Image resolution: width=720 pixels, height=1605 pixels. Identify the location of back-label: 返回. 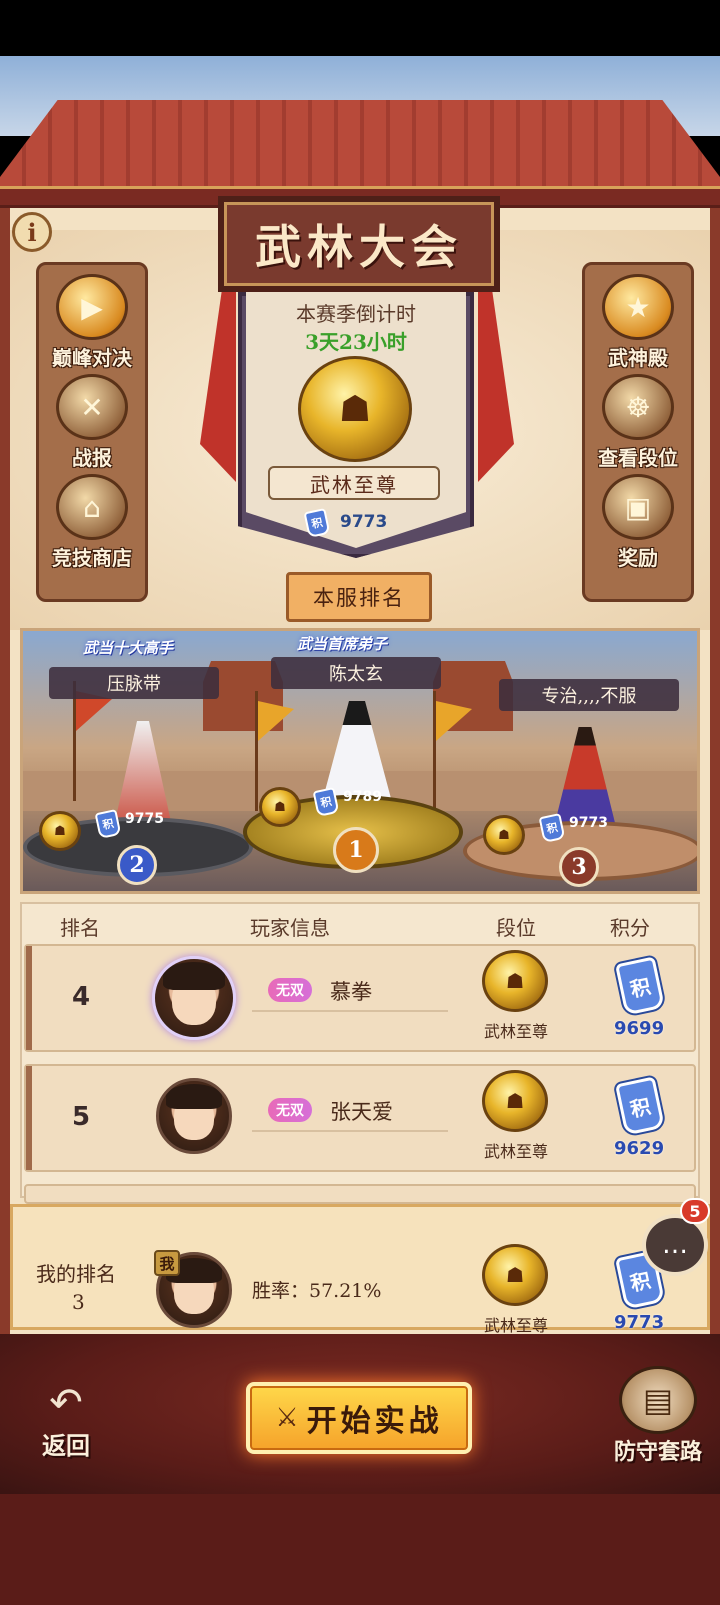
(66, 1445).